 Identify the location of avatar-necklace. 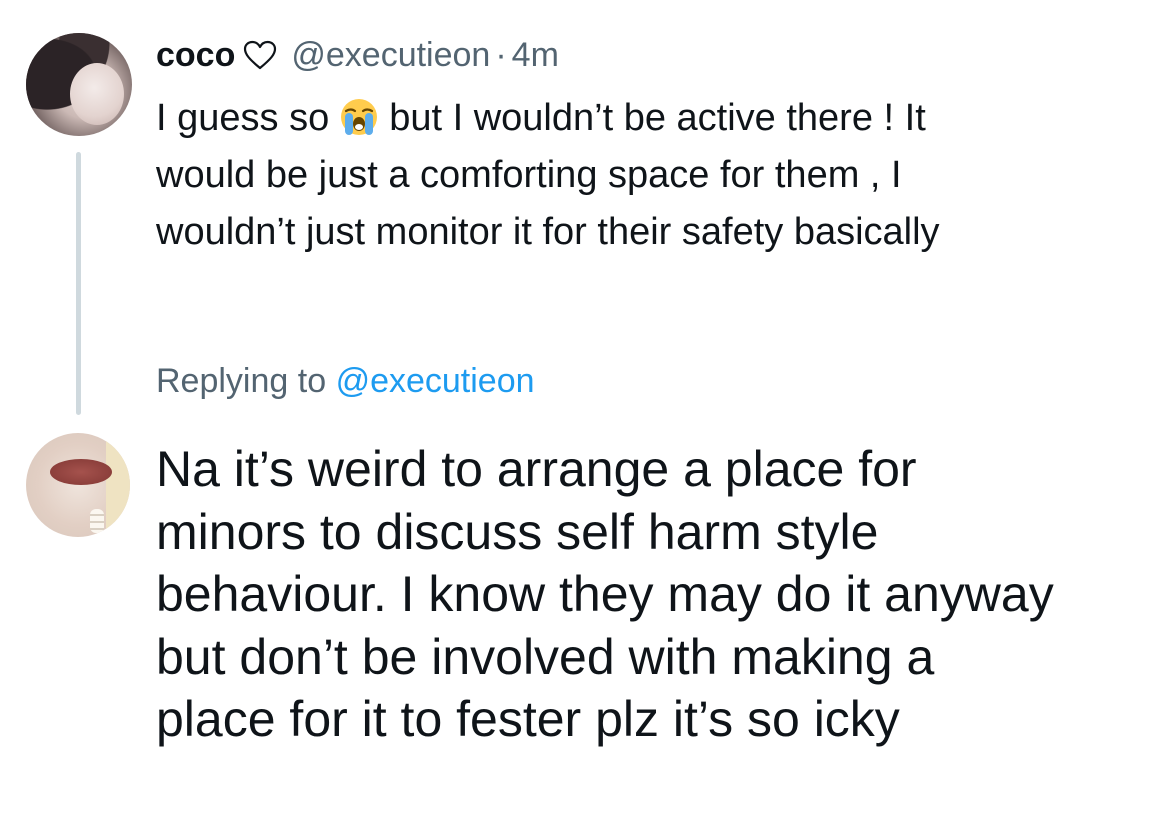
(97, 521).